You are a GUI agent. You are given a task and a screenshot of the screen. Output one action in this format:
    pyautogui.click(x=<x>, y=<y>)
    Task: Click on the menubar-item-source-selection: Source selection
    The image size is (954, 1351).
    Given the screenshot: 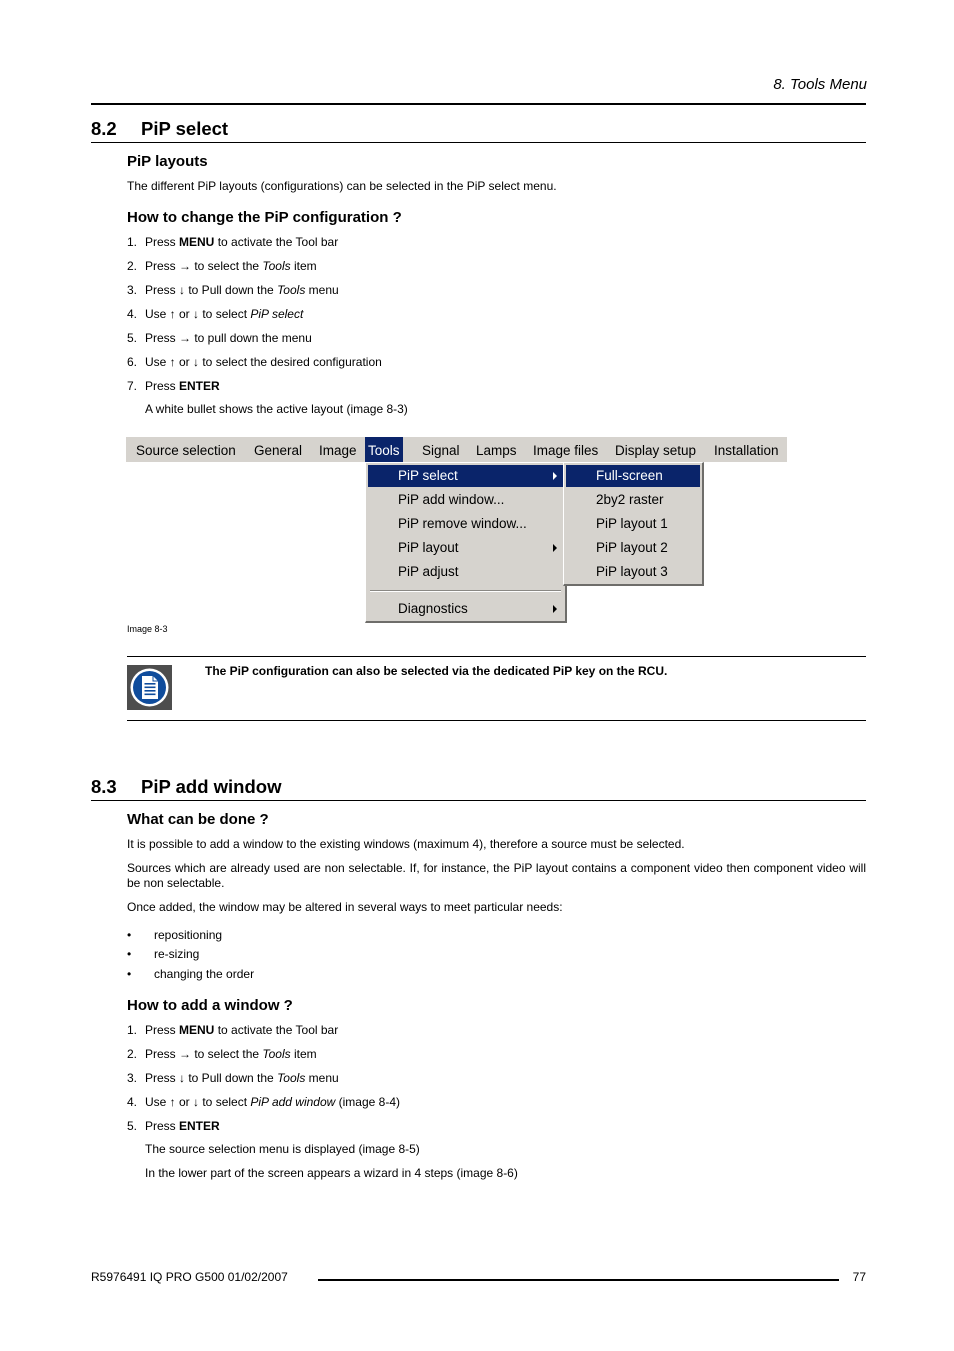 What is the action you would take?
    pyautogui.click(x=186, y=449)
    